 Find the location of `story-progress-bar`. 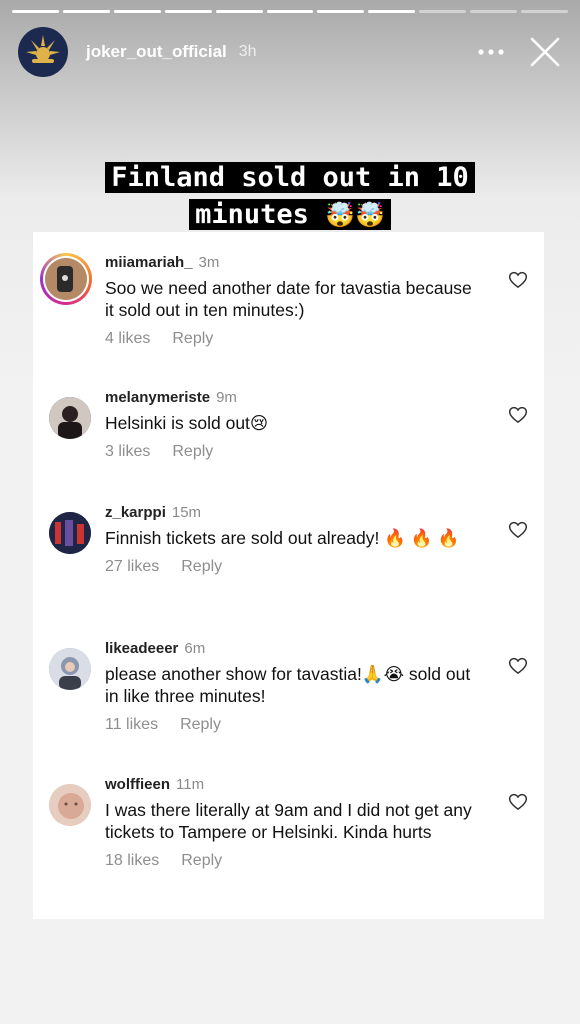

story-progress-bar is located at coordinates (290, 11).